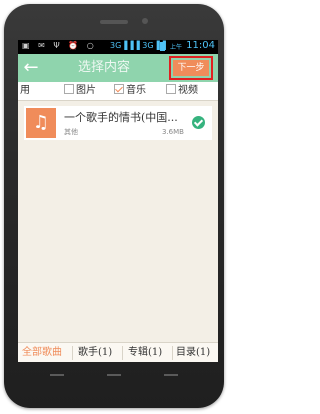 The height and width of the screenshot is (414, 320). What do you see at coordinates (69, 89) in the screenshot?
I see `checkbox-images` at bounding box center [69, 89].